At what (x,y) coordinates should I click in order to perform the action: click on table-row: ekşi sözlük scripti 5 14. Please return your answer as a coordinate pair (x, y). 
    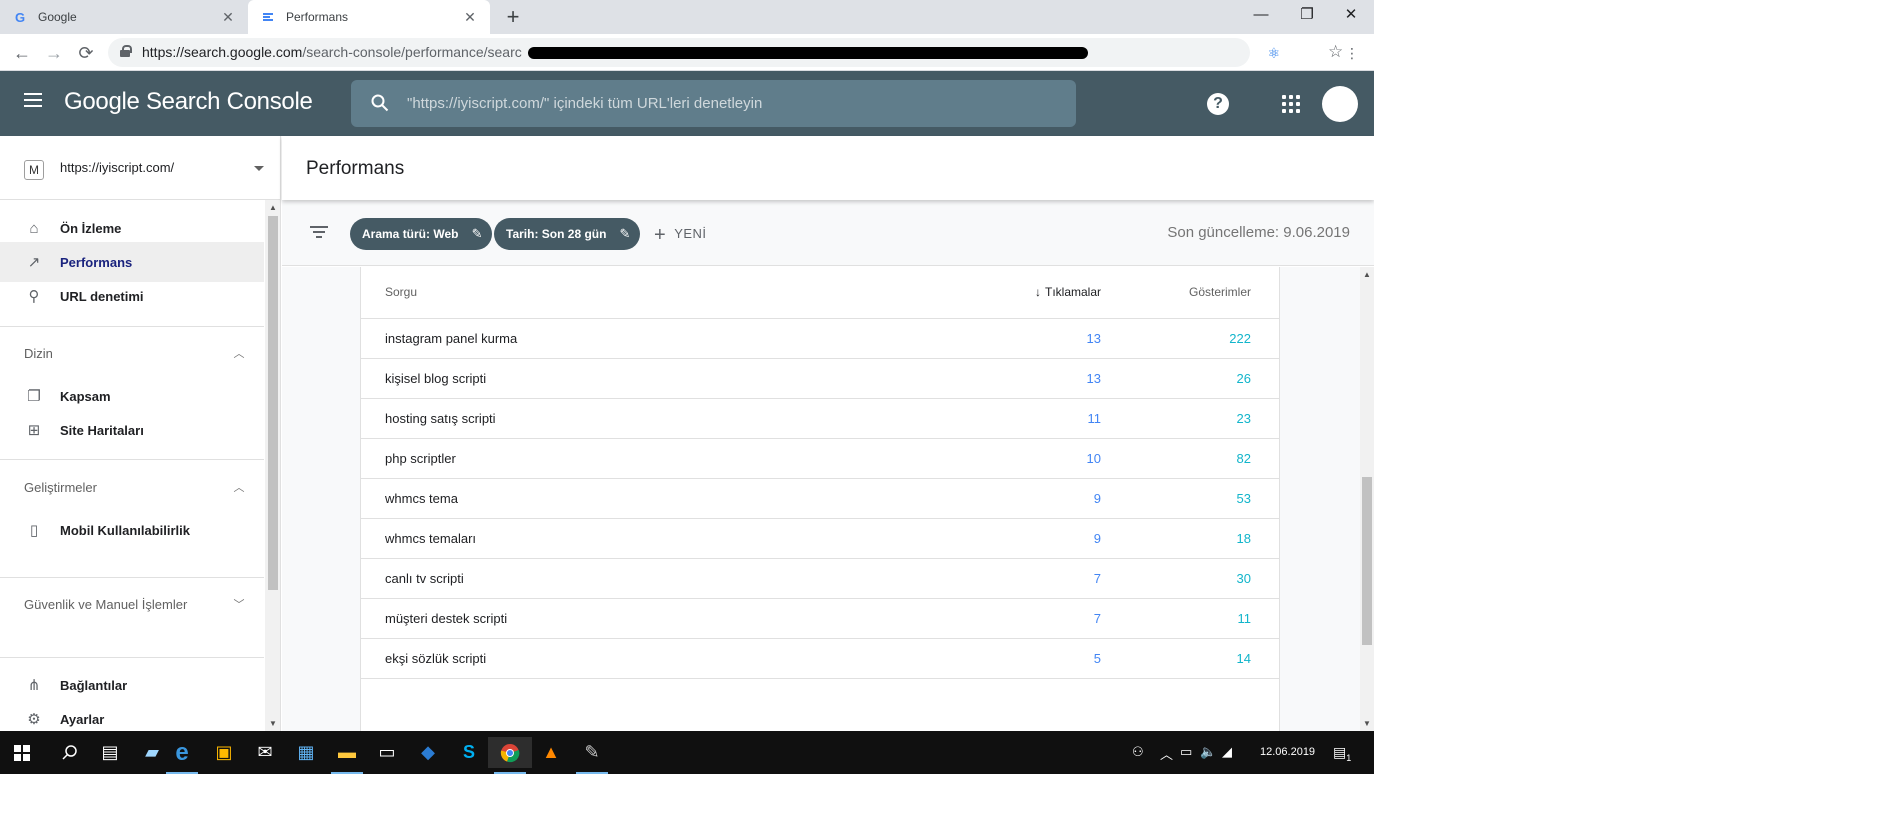
    Looking at the image, I should click on (820, 659).